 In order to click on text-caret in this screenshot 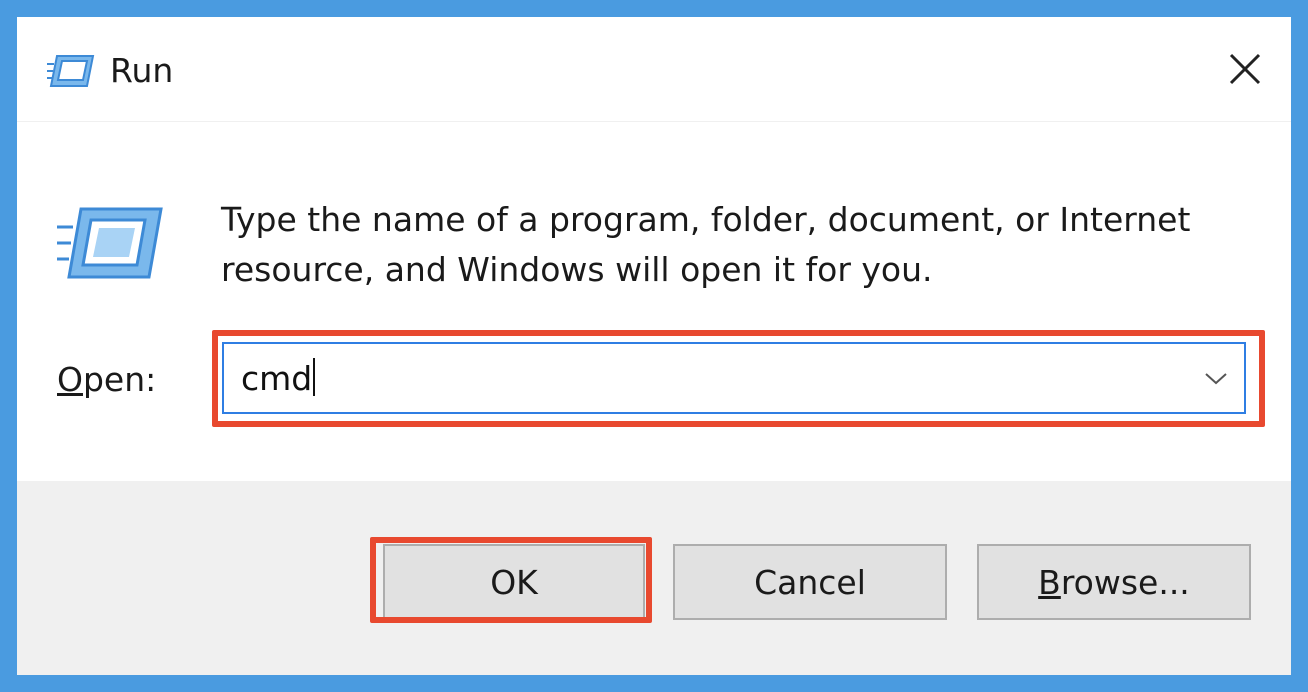, I will do `click(314, 377)`.